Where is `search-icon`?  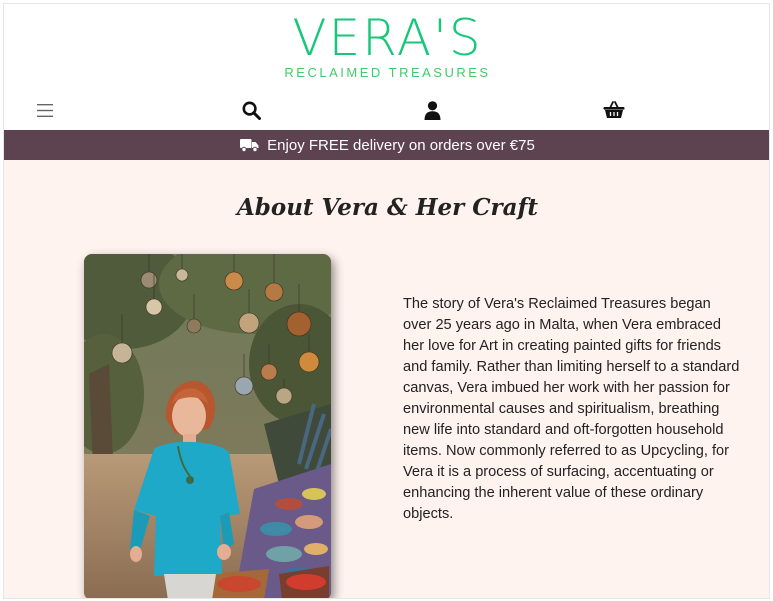 search-icon is located at coordinates (251, 110).